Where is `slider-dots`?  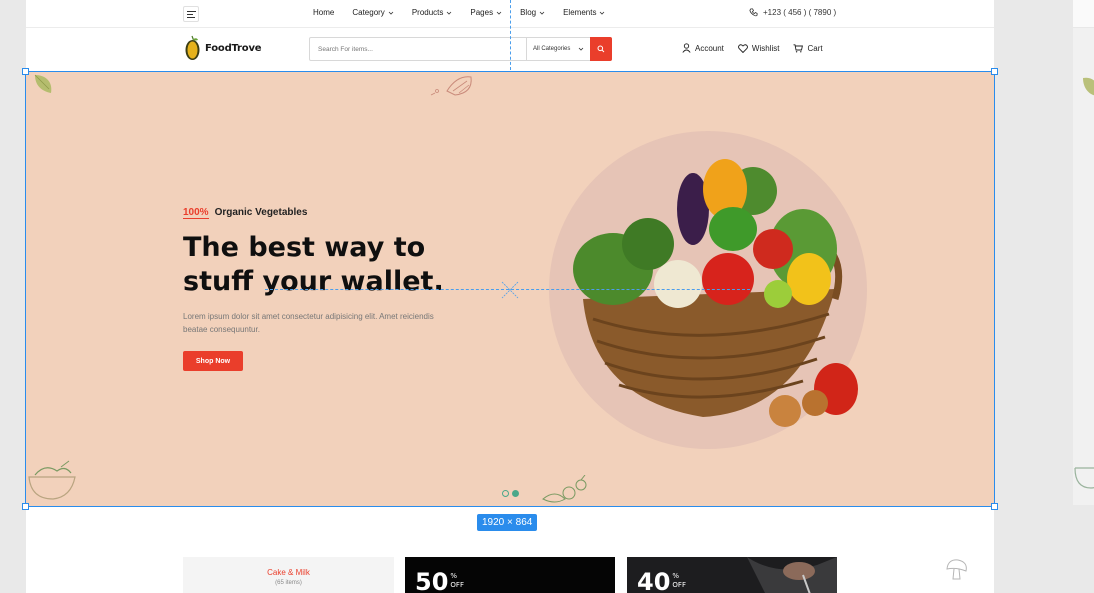 slider-dots is located at coordinates (510, 493).